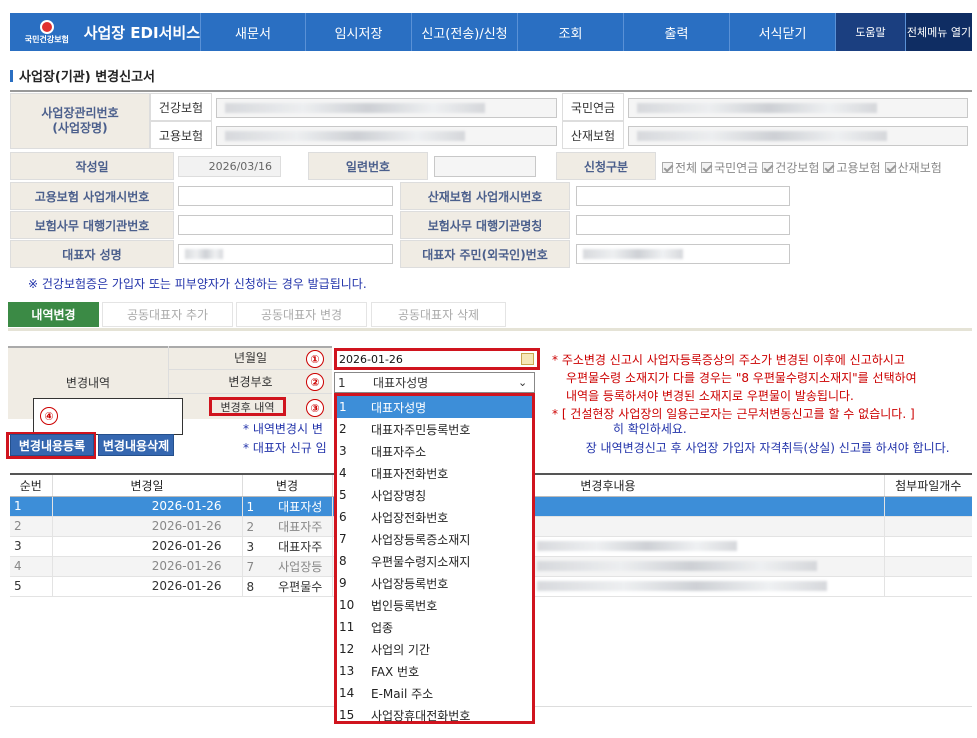  Describe the element at coordinates (47, 32) in the screenshot. I see `nhis-logo-icon: 국민건강보험` at that location.